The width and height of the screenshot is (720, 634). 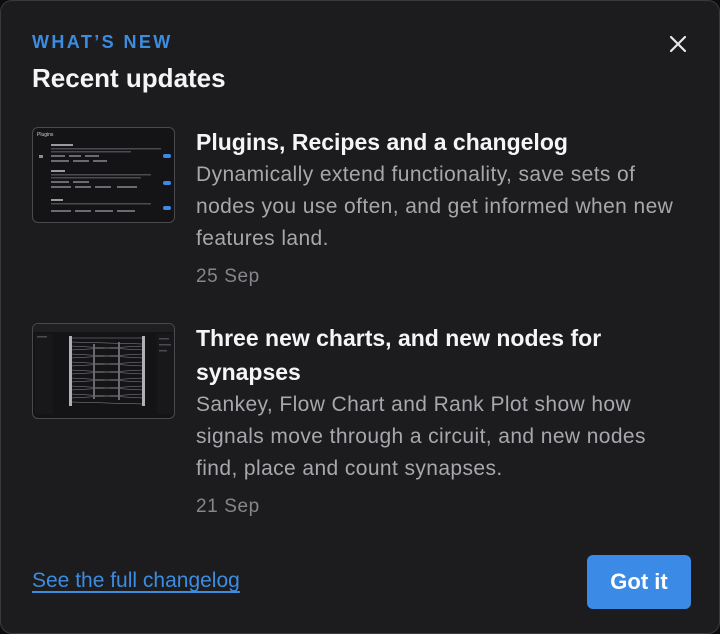 What do you see at coordinates (45, 135) in the screenshot?
I see `thumbnail-heading: Plugins` at bounding box center [45, 135].